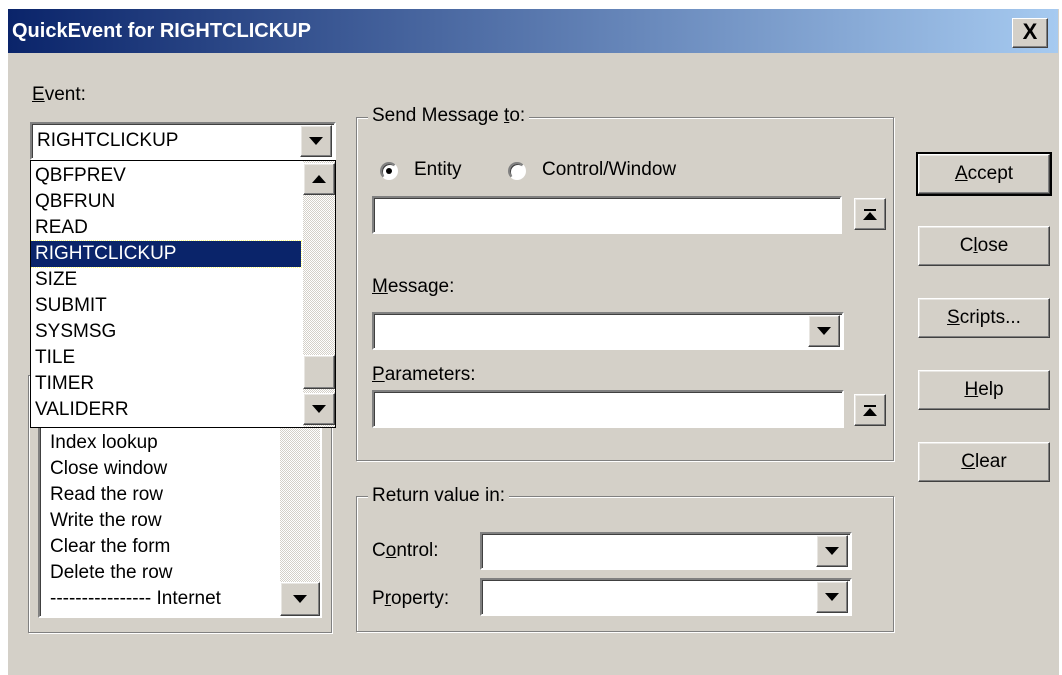  I want to click on property-label: Property:, so click(411, 598).